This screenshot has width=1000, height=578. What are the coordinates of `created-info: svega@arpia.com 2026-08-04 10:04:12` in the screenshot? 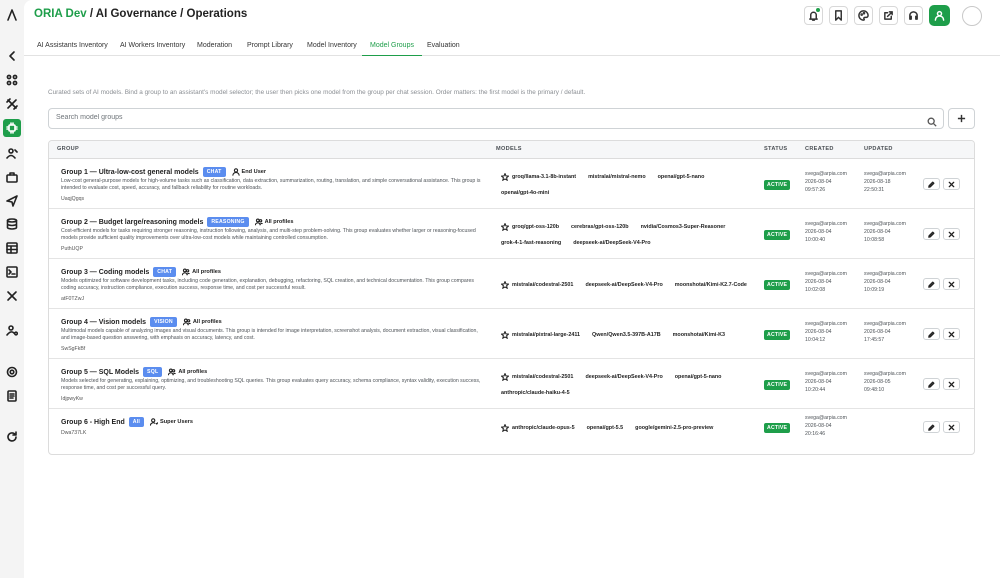 It's located at (826, 332).